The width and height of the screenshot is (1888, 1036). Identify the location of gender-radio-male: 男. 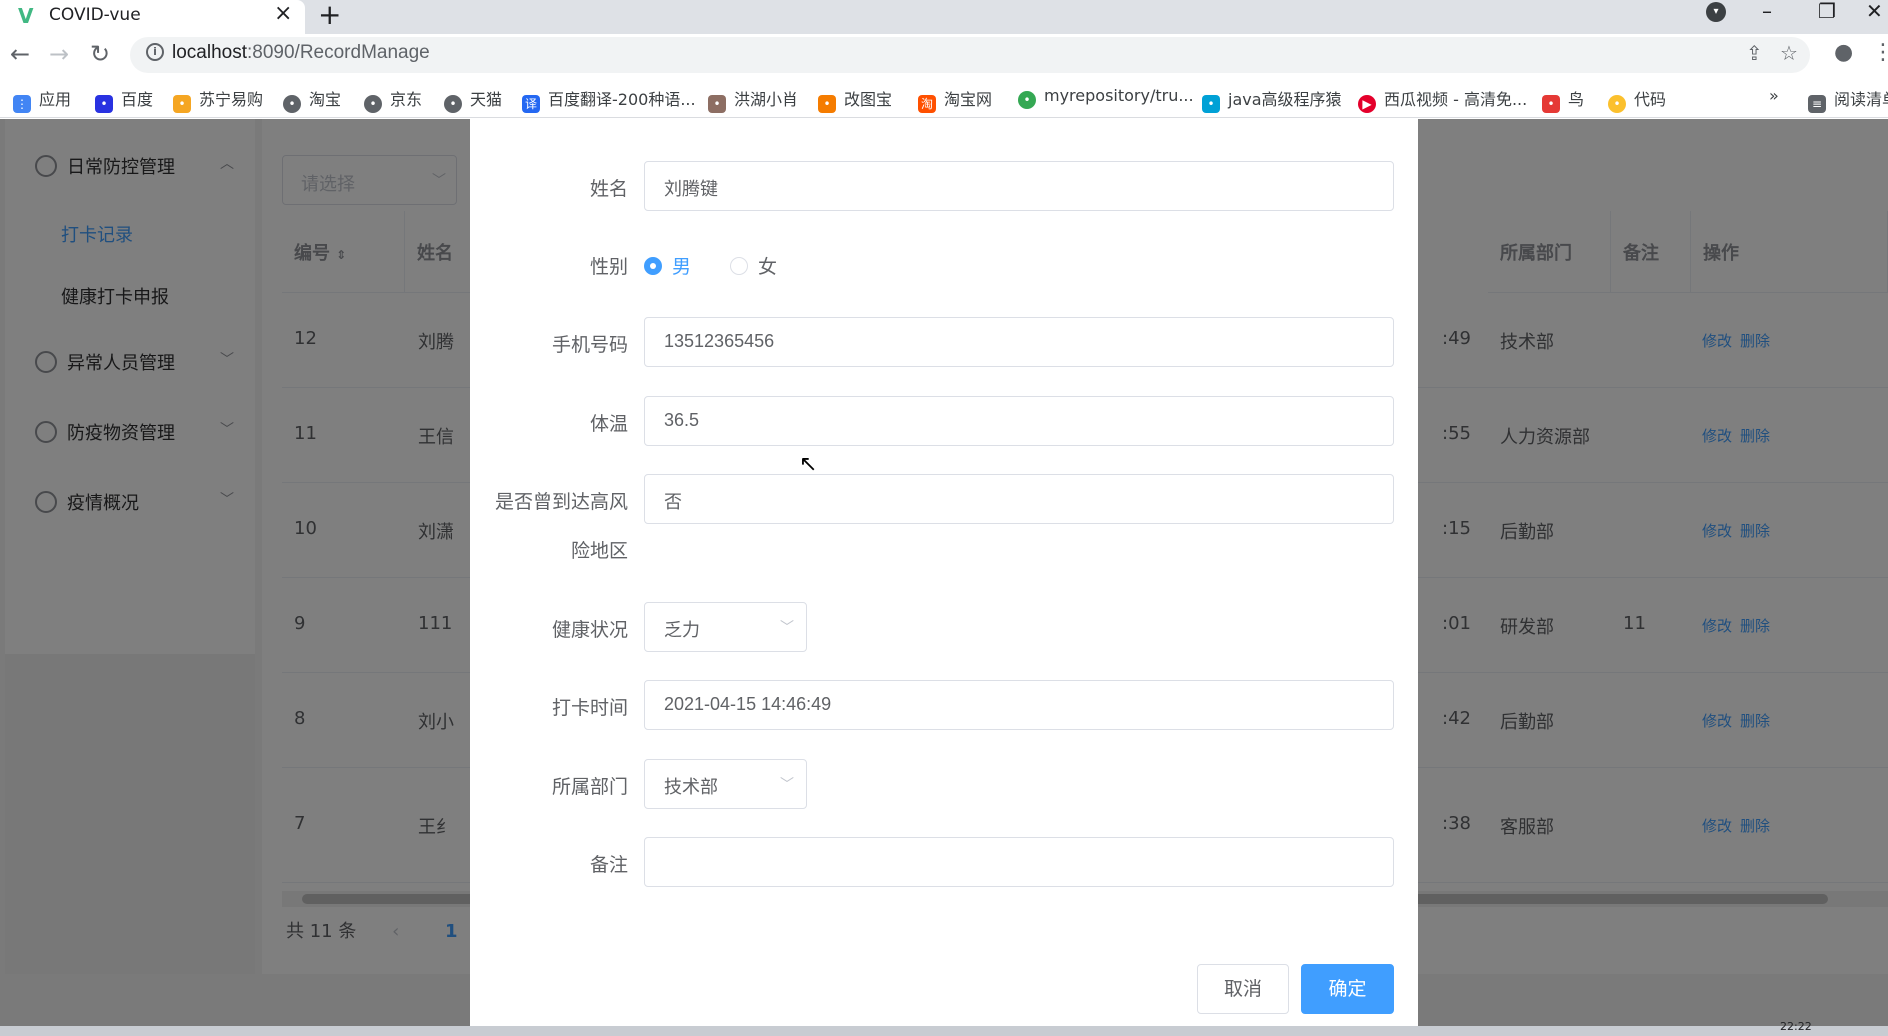
(667, 265).